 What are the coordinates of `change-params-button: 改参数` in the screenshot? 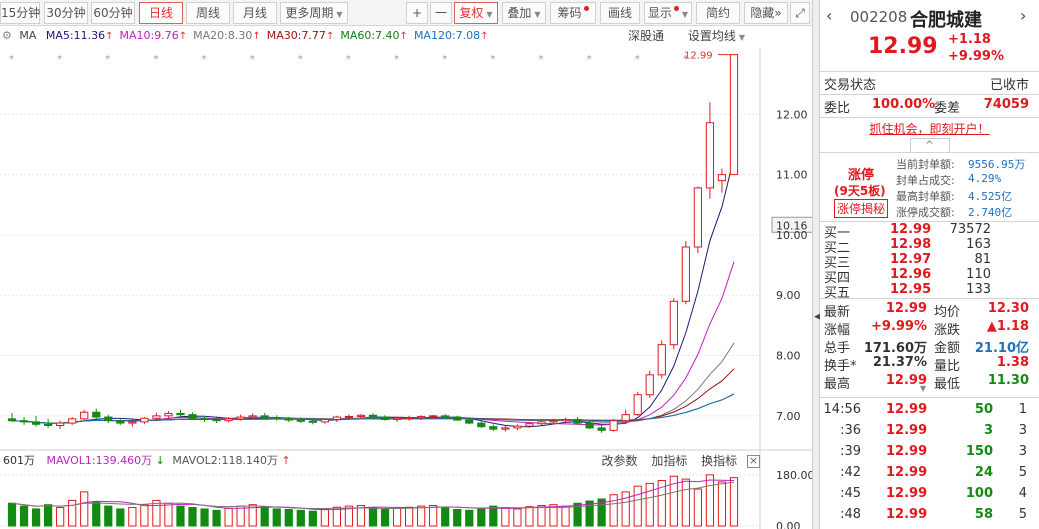 It's located at (619, 461).